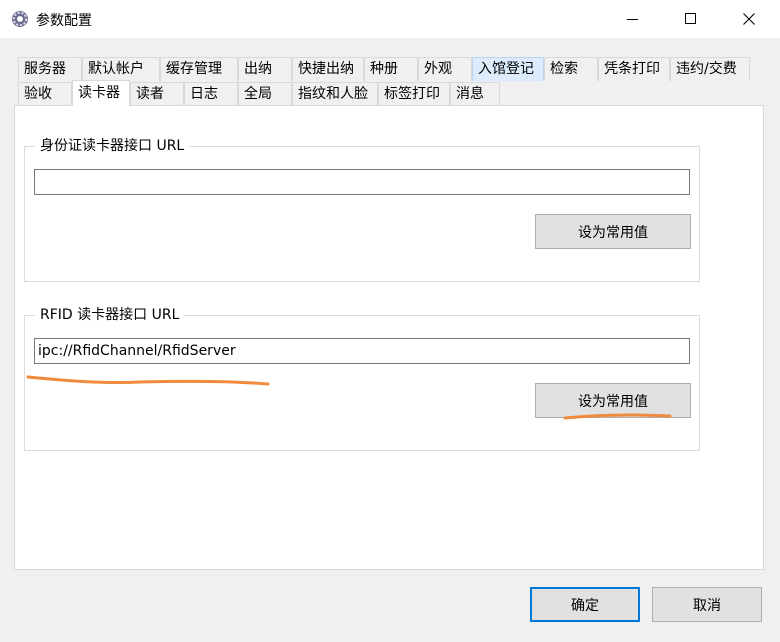 This screenshot has width=780, height=642. What do you see at coordinates (445, 69) in the screenshot?
I see `tab-appearance: 外观` at bounding box center [445, 69].